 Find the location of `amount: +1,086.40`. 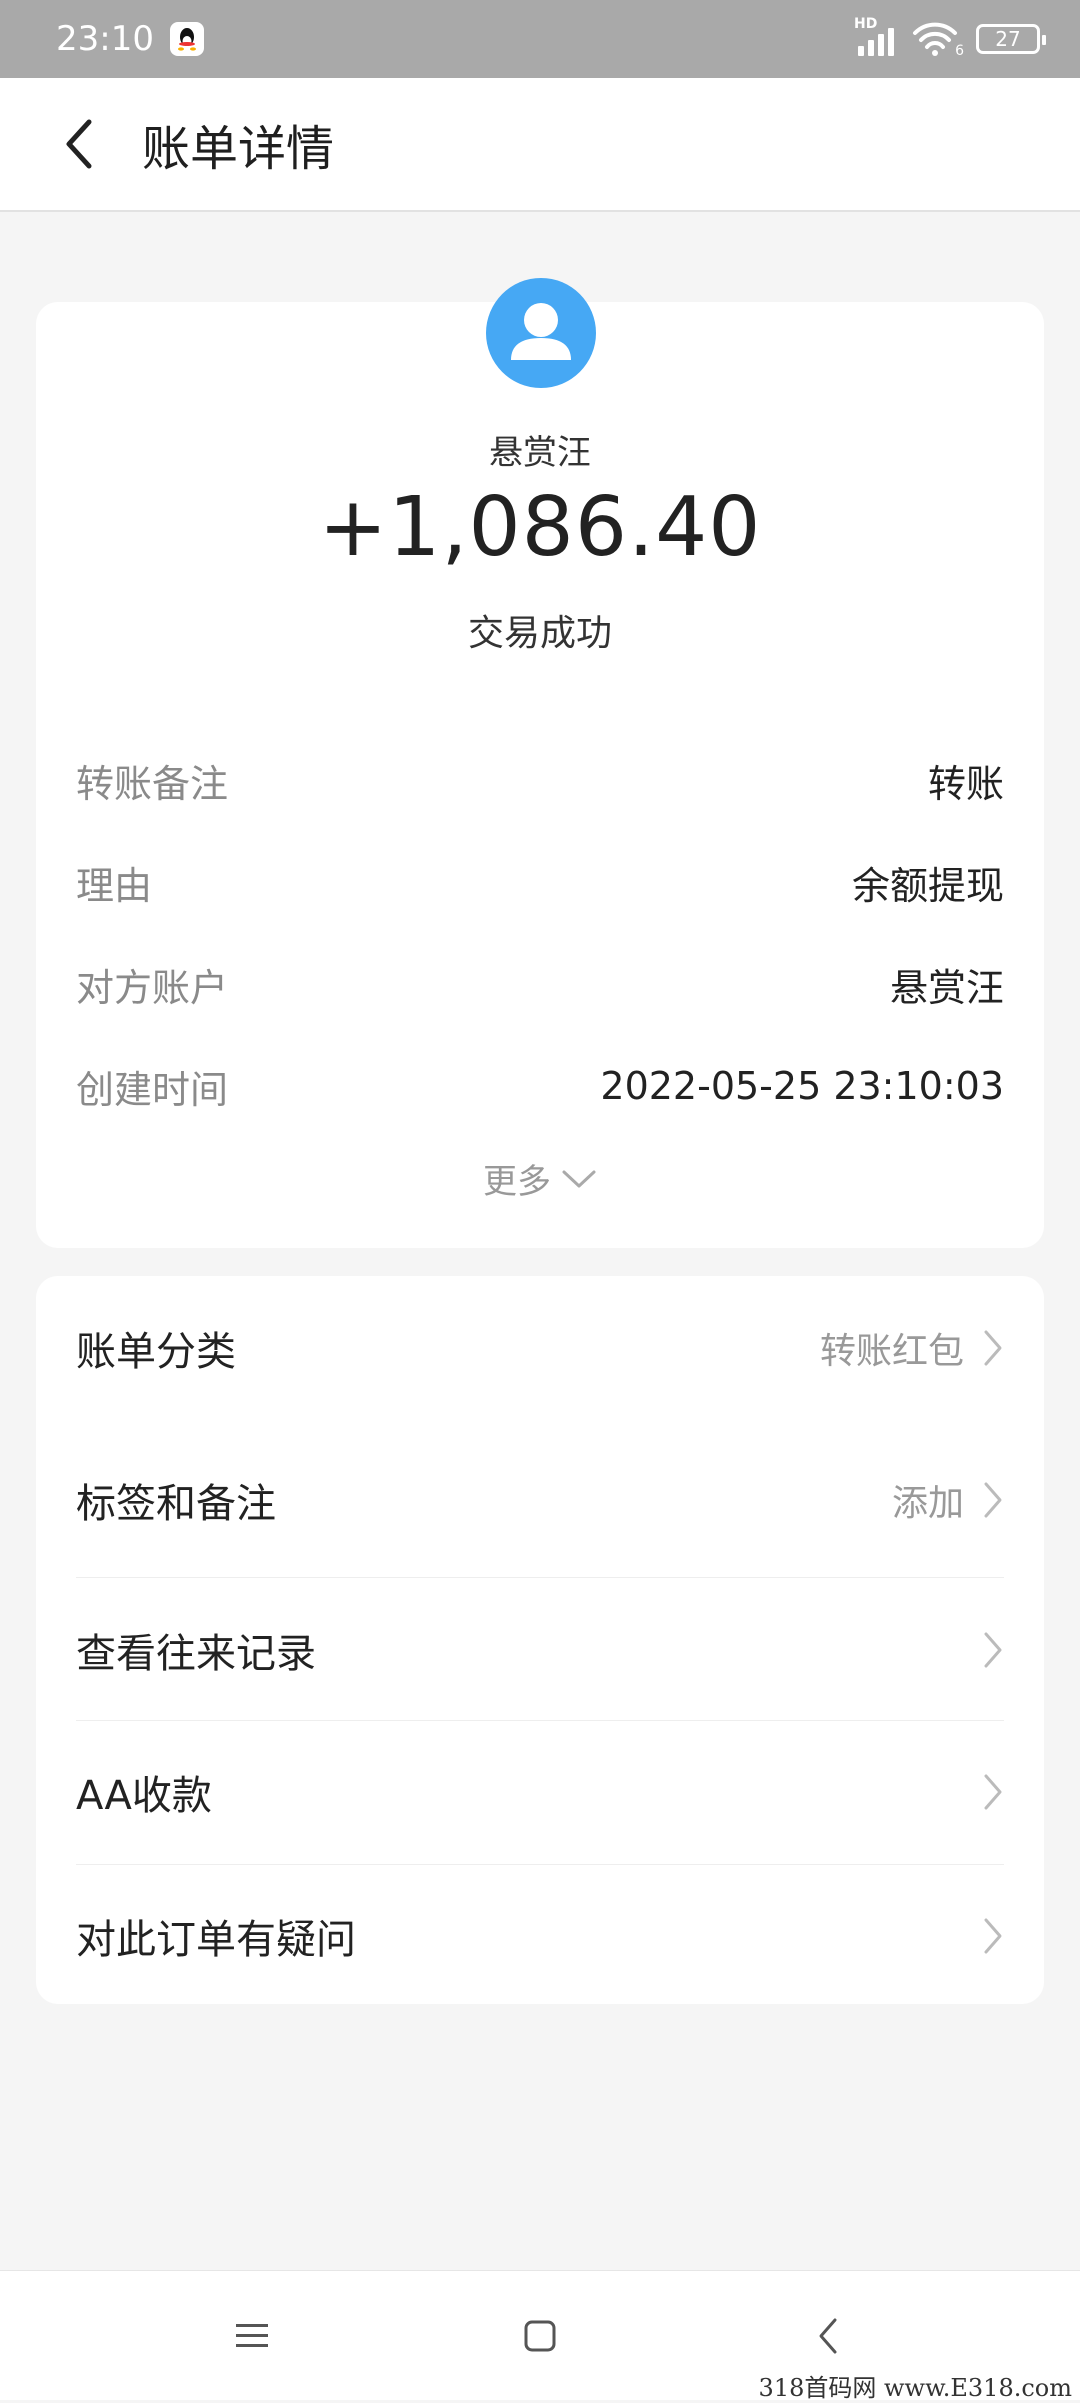

amount: +1,086.40 is located at coordinates (540, 527).